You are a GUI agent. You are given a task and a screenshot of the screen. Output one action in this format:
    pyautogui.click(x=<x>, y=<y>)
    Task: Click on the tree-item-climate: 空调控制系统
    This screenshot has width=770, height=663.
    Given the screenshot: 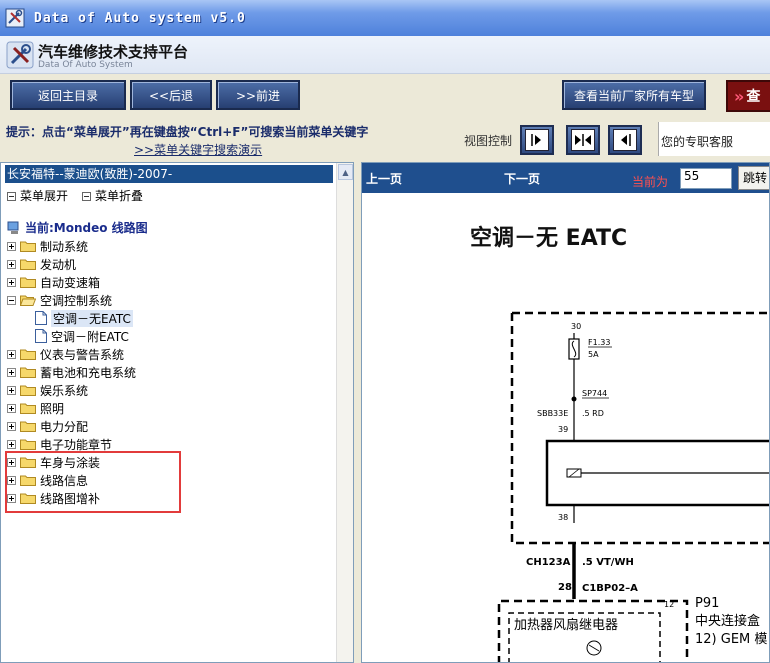 What is the action you would take?
    pyautogui.click(x=71, y=300)
    